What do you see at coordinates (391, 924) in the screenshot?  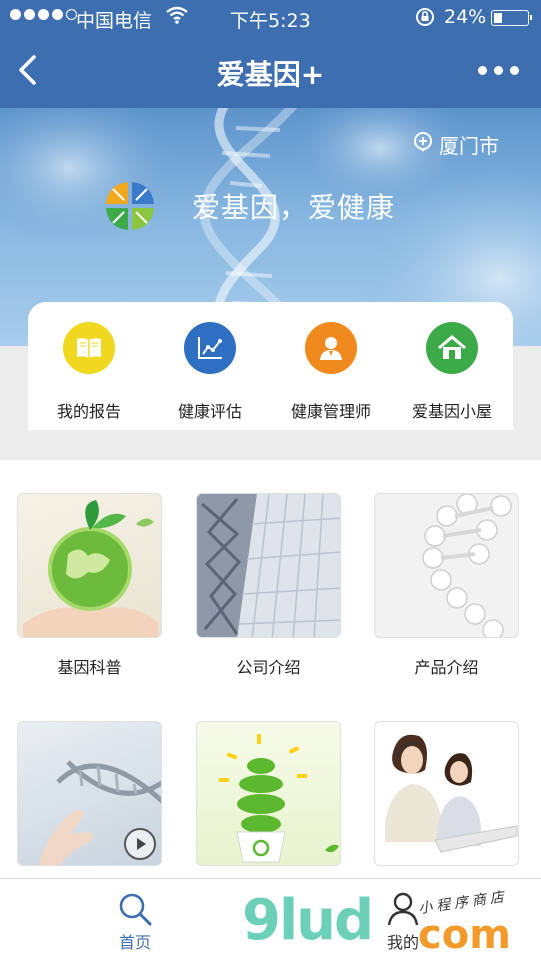 I see `watermark: 9lud 小程序商店 com` at bounding box center [391, 924].